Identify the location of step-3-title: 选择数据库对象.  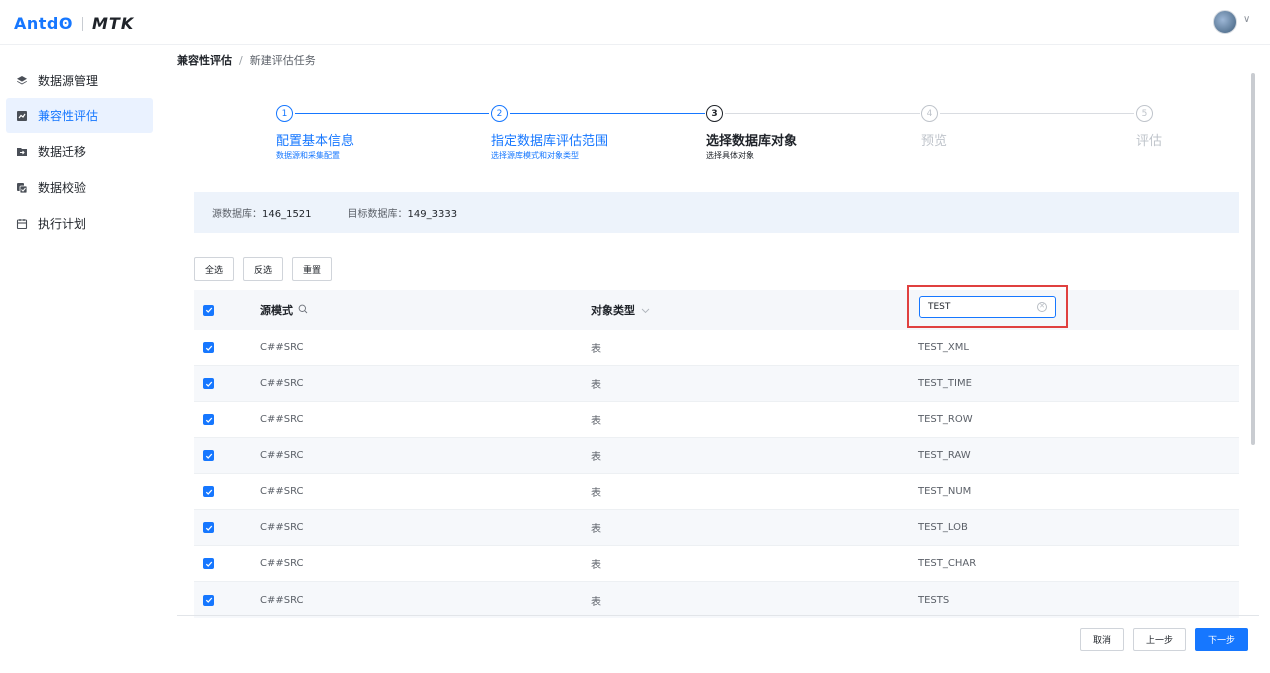
(752, 141).